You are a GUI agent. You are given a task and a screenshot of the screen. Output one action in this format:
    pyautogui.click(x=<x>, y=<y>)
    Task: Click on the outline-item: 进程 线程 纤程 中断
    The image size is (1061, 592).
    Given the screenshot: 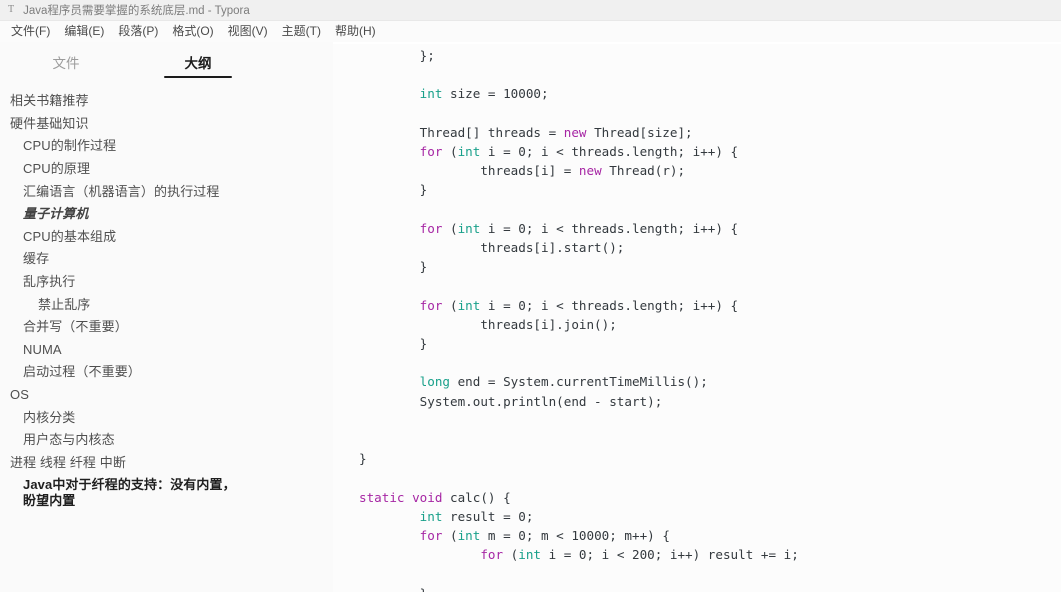 What is the action you would take?
    pyautogui.click(x=166, y=463)
    